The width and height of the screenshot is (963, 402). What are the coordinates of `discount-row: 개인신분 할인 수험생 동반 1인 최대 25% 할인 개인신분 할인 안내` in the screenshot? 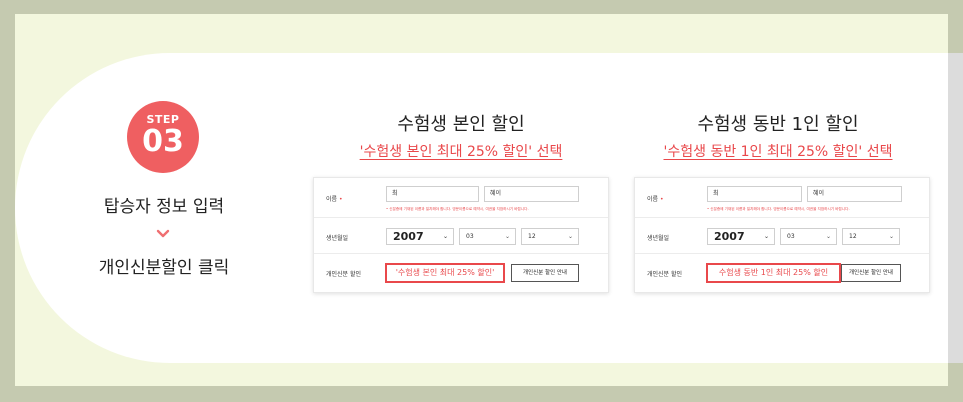 It's located at (782, 273).